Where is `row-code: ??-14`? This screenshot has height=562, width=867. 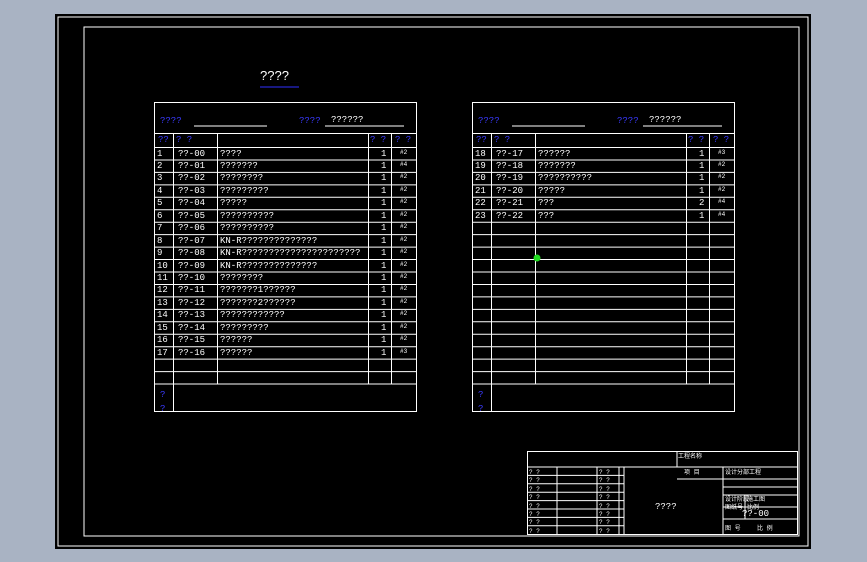 row-code: ??-14 is located at coordinates (192, 327).